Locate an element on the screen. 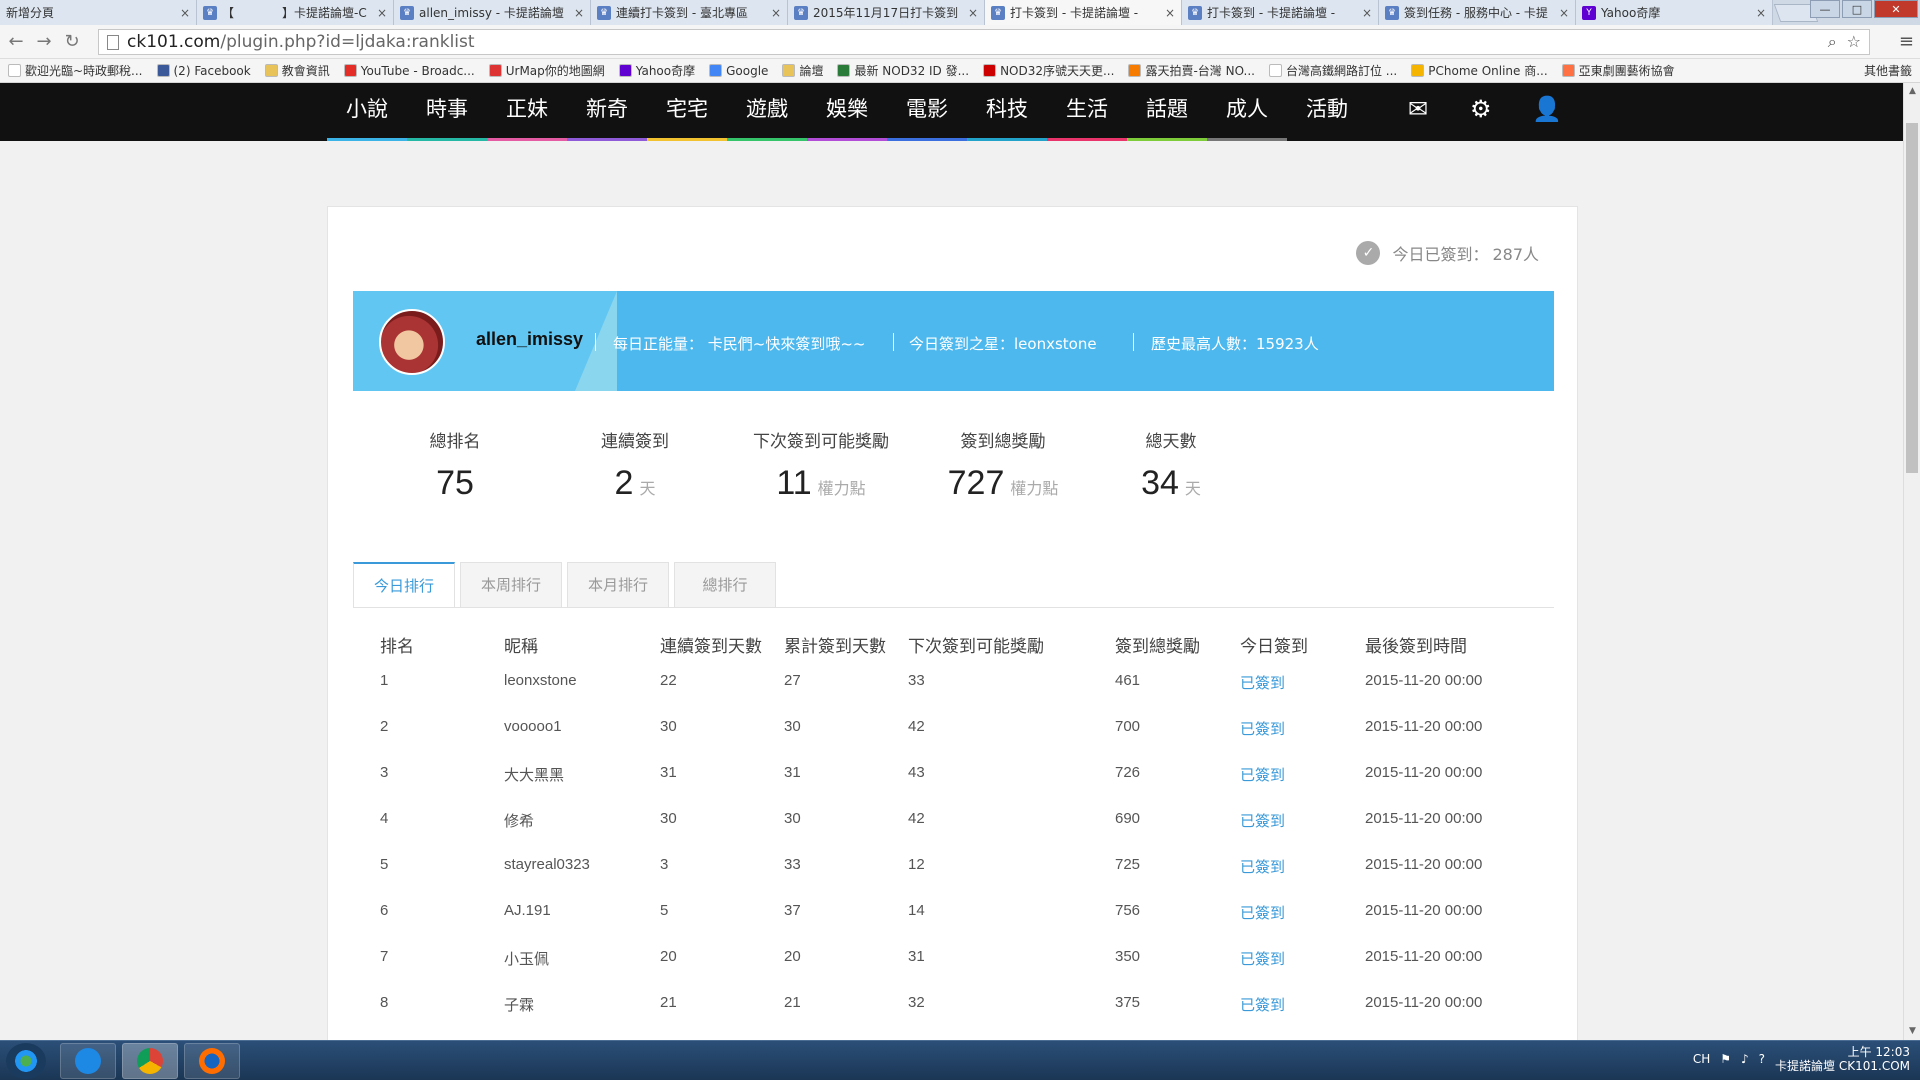 The image size is (1920, 1080). zoom-icon: ⌕ is located at coordinates (1832, 42).